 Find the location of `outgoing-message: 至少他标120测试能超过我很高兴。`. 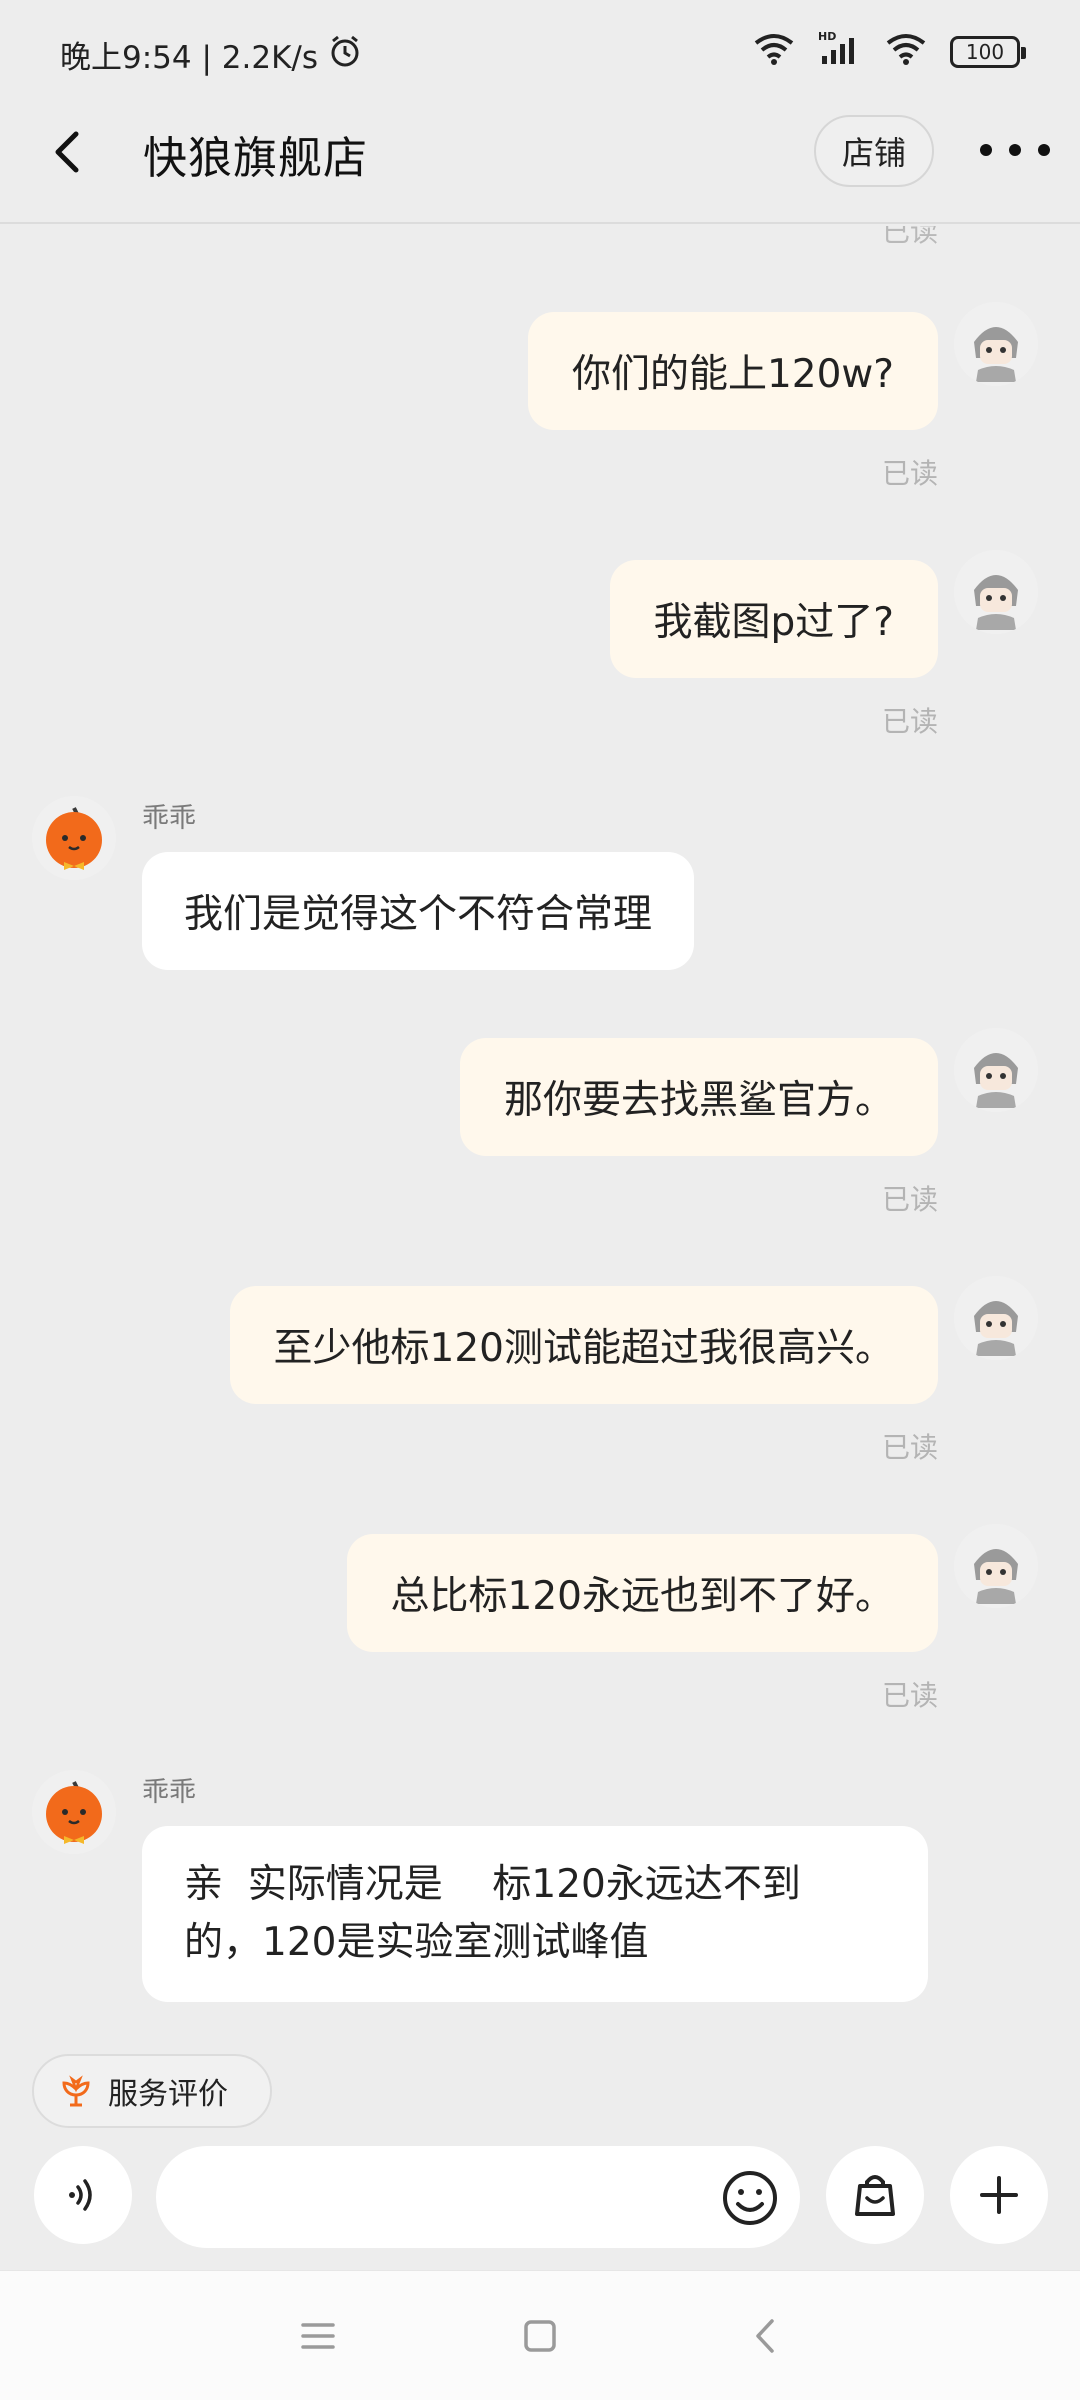

outgoing-message: 至少他标120测试能超过我很高兴。 is located at coordinates (583, 1345).